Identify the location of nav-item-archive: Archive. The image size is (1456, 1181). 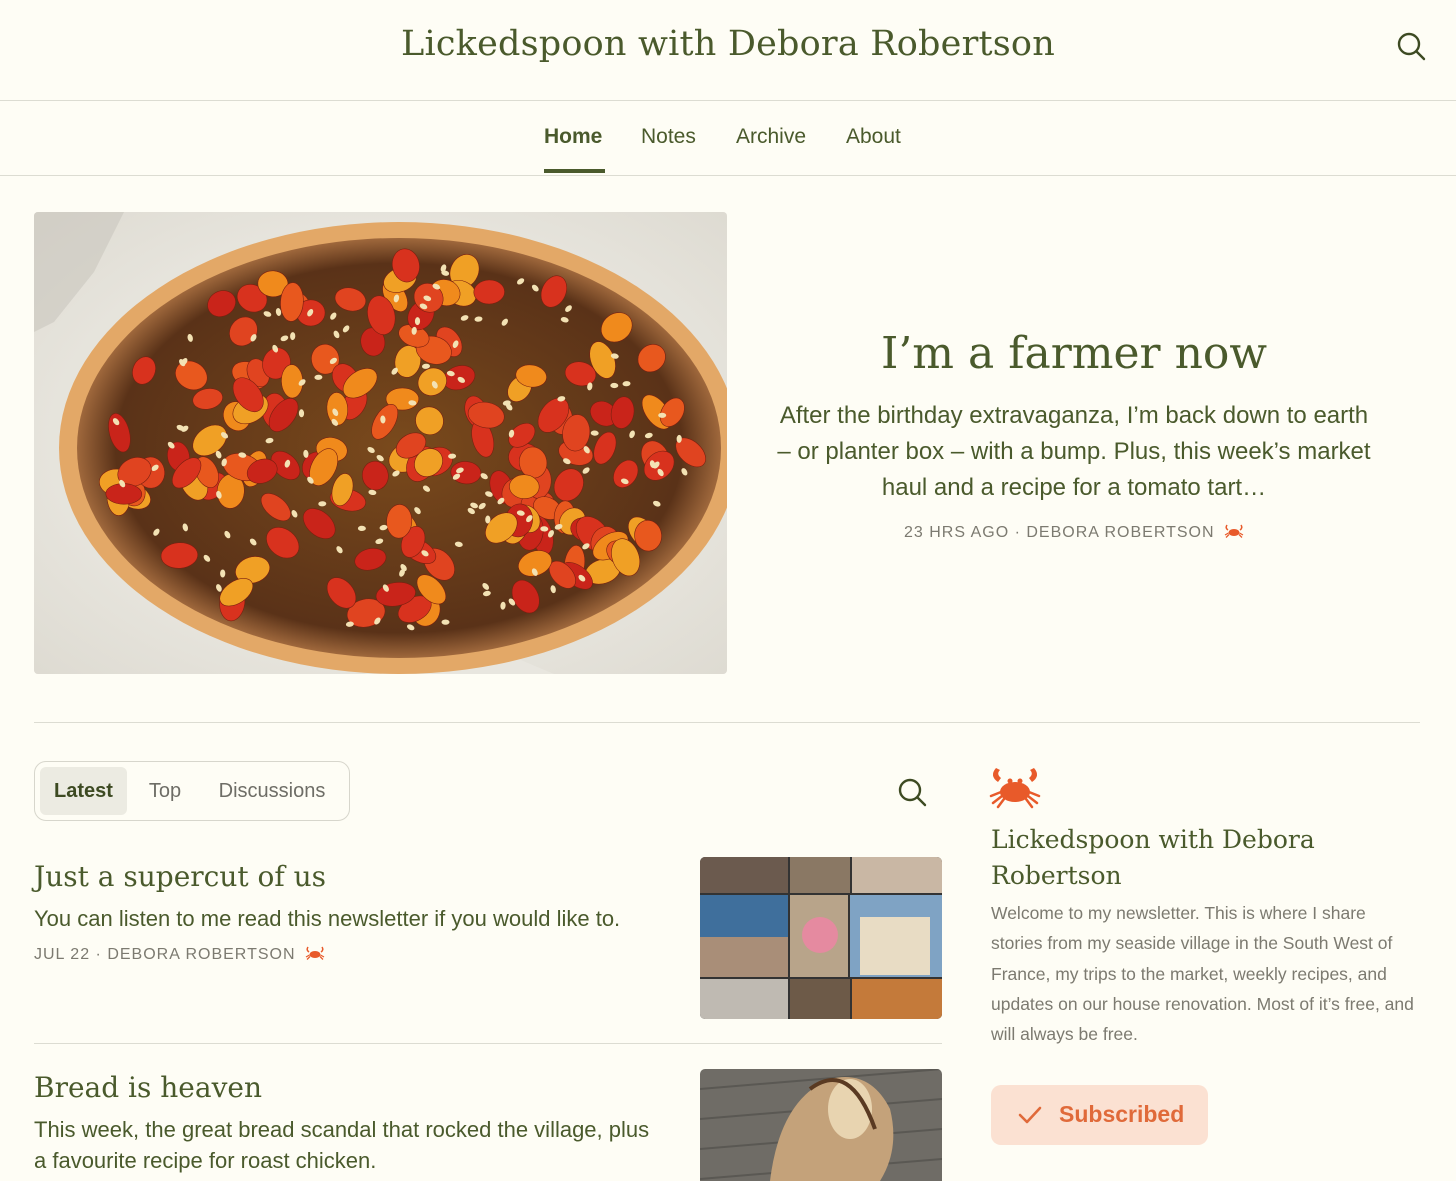
(771, 137).